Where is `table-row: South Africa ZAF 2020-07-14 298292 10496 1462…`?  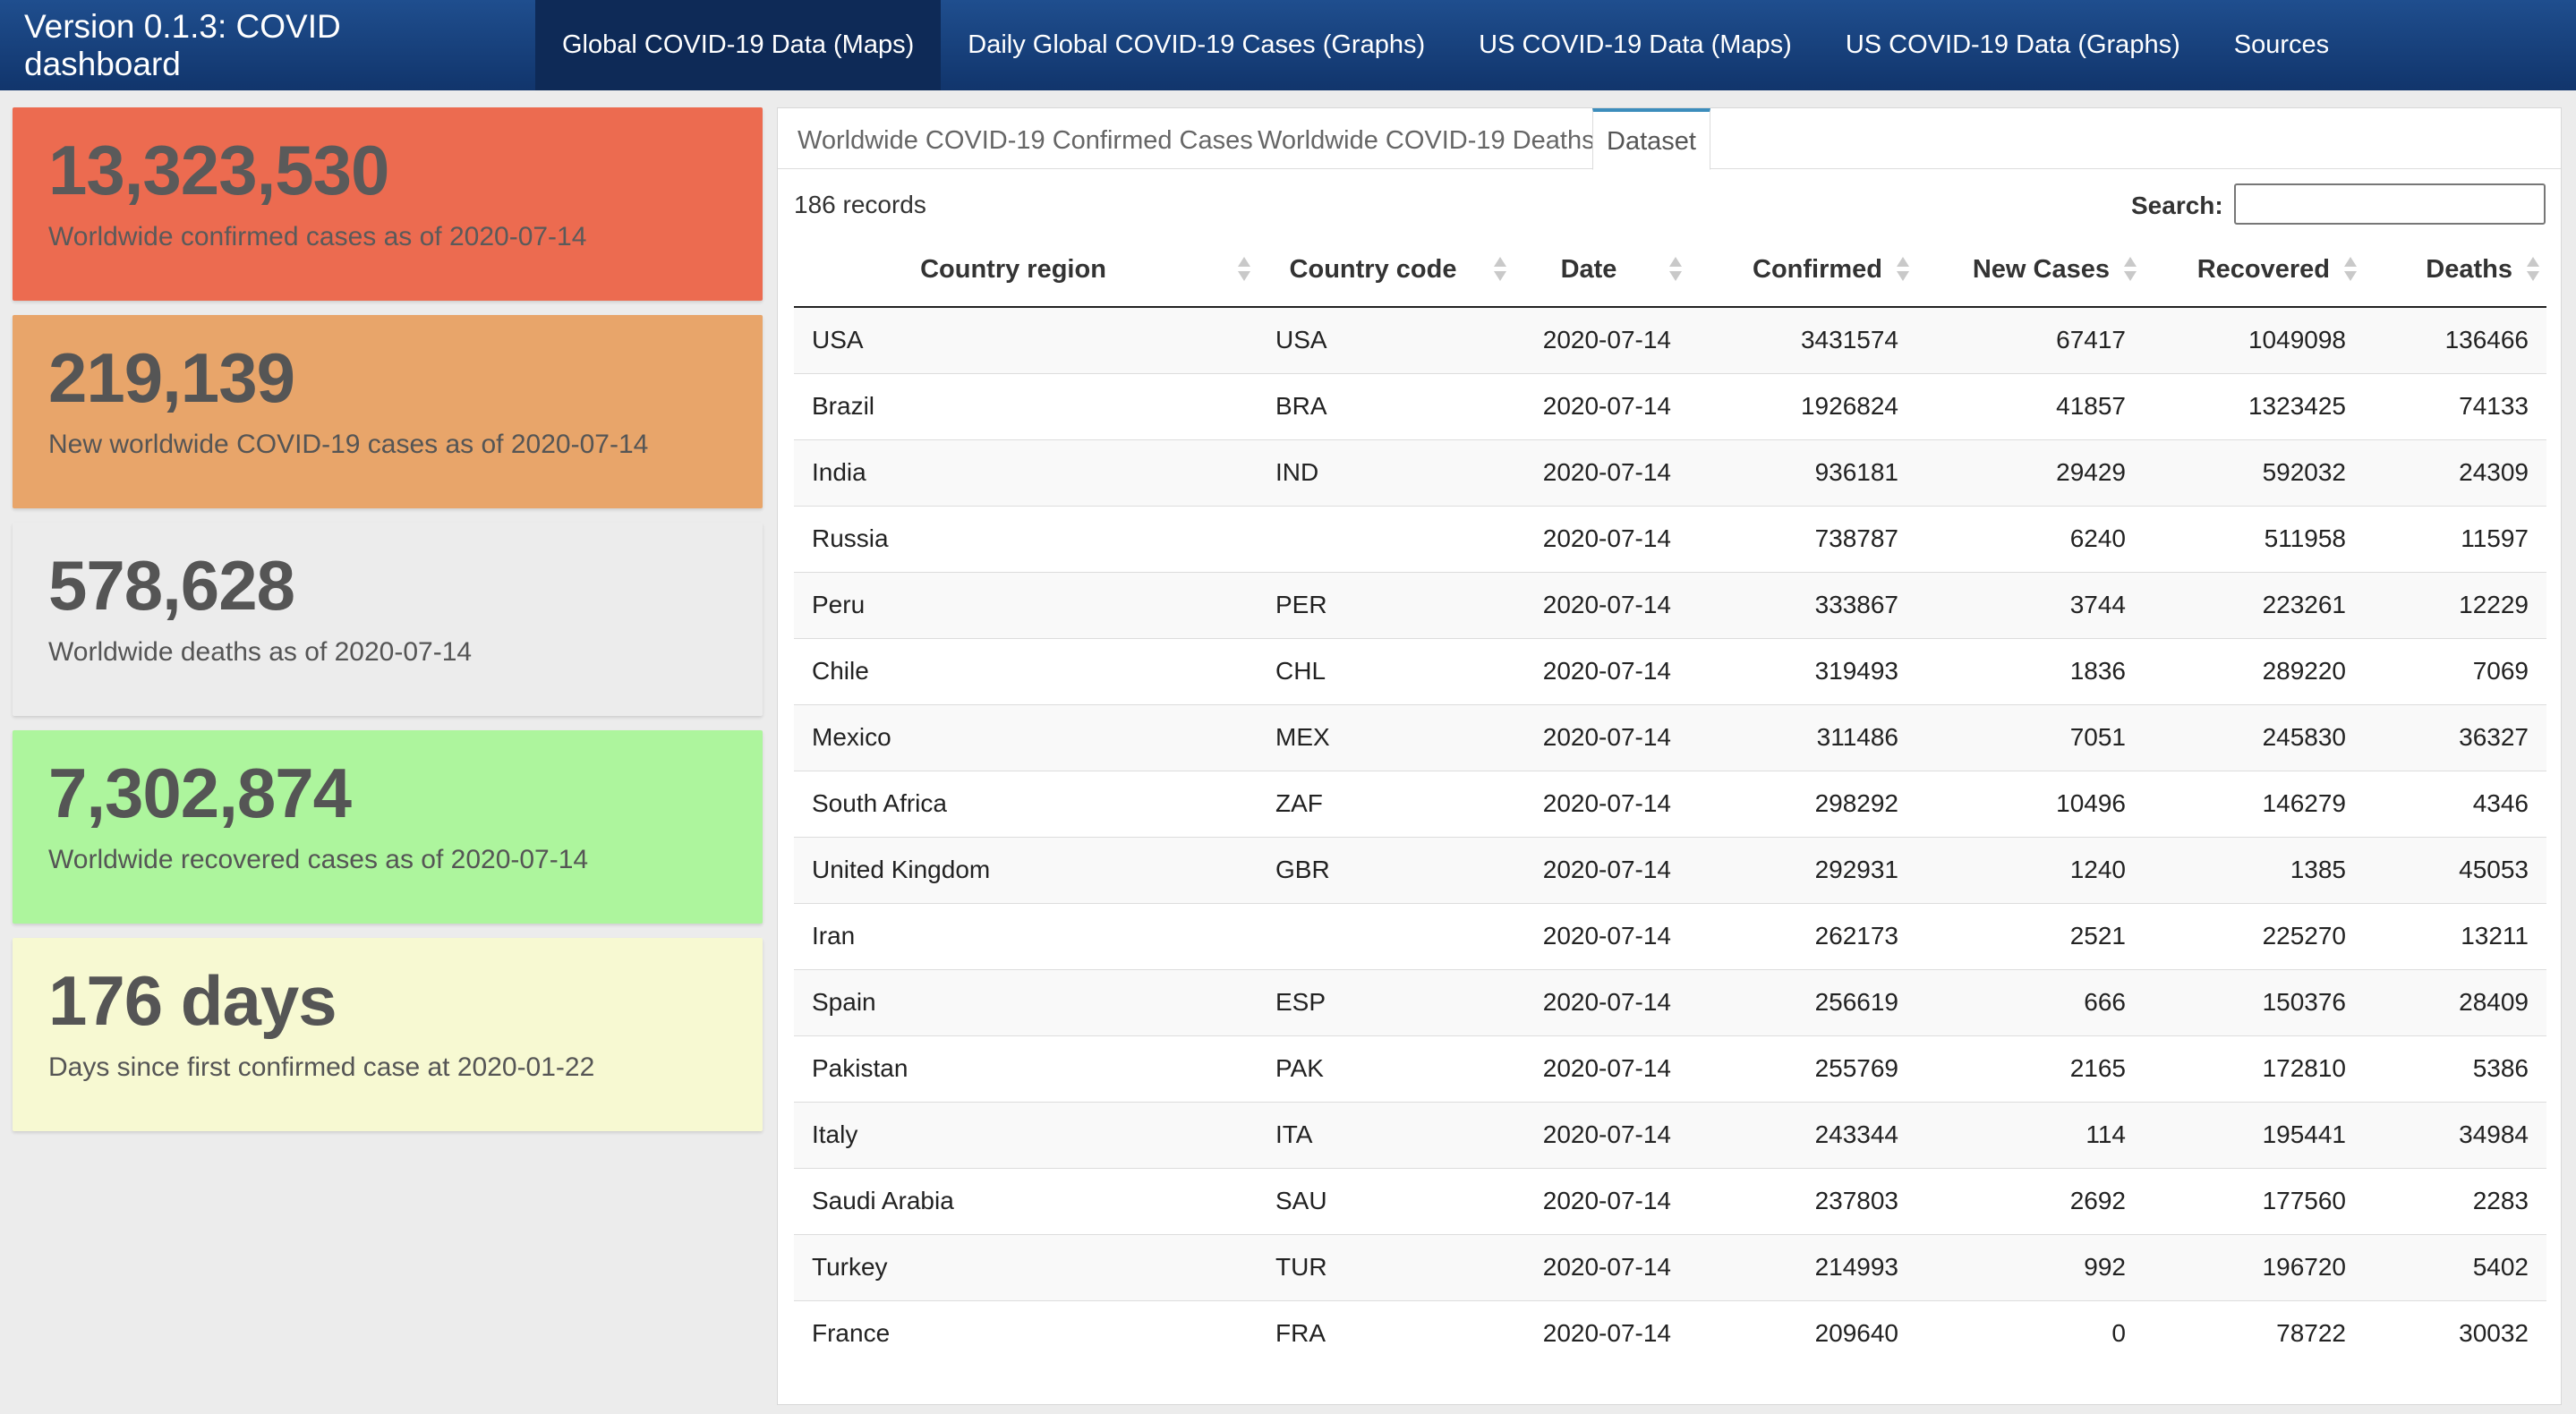
table-row: South Africa ZAF 2020-07-14 298292 10496 1462… is located at coordinates (1670, 803).